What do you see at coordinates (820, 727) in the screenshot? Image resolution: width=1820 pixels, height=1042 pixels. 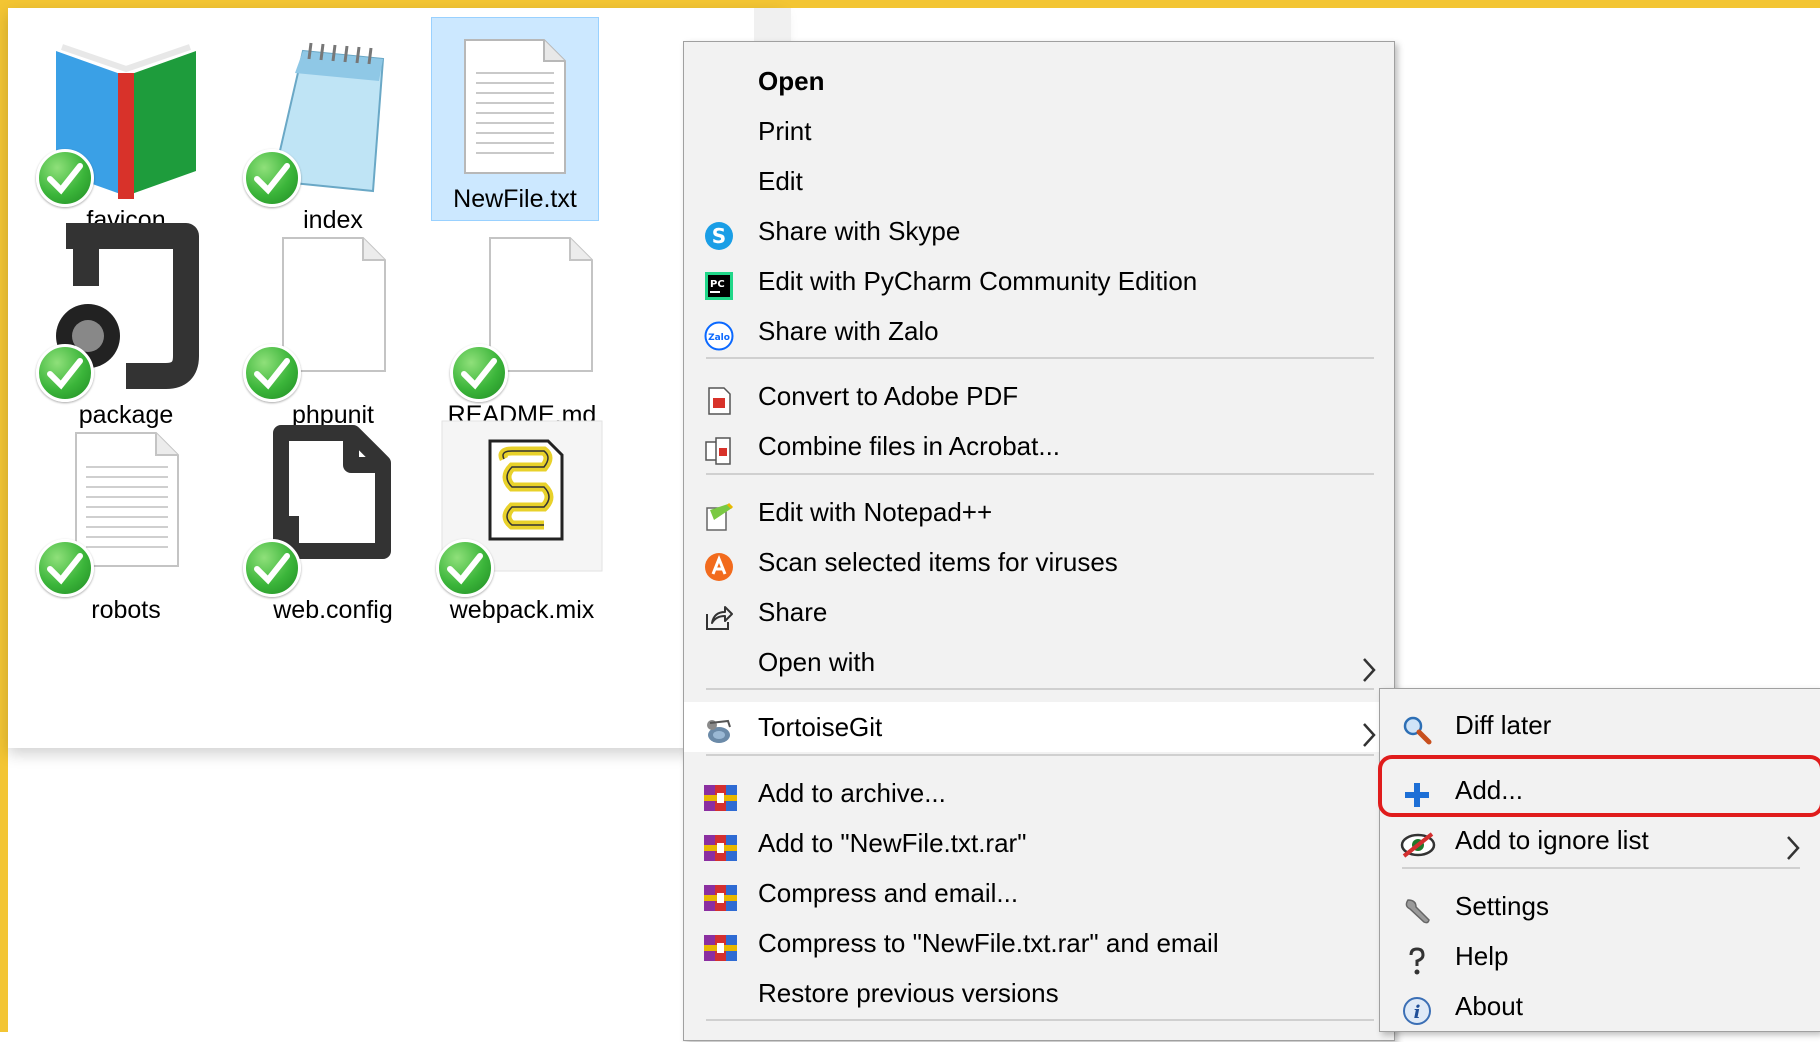 I see `menu-item-label: TortoiseGit` at bounding box center [820, 727].